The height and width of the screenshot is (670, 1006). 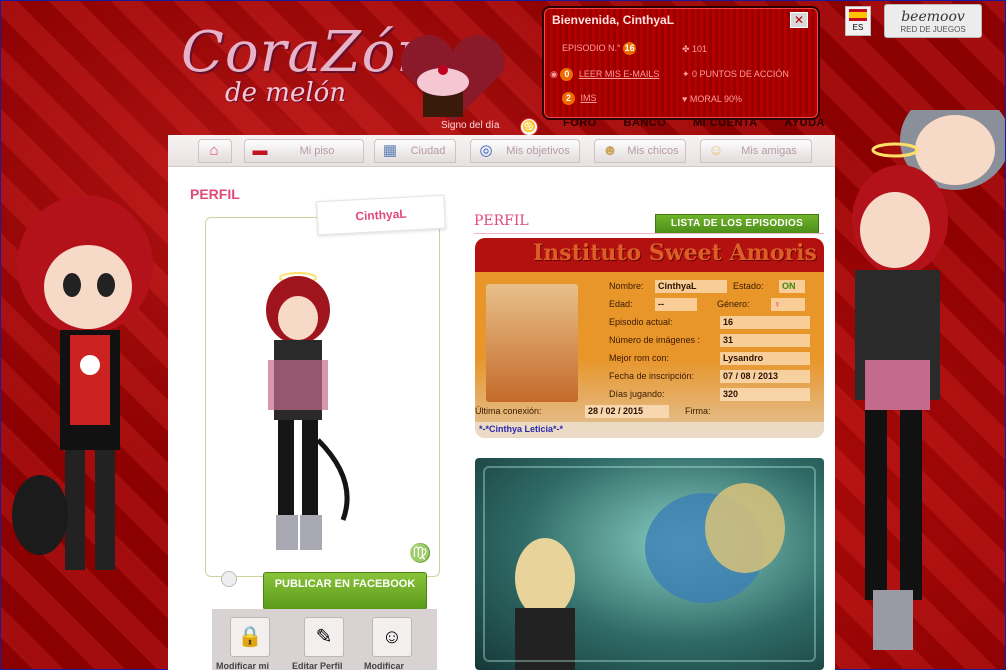 I want to click on last-connection-value: 28 / 02 / 2015, so click(x=627, y=411).